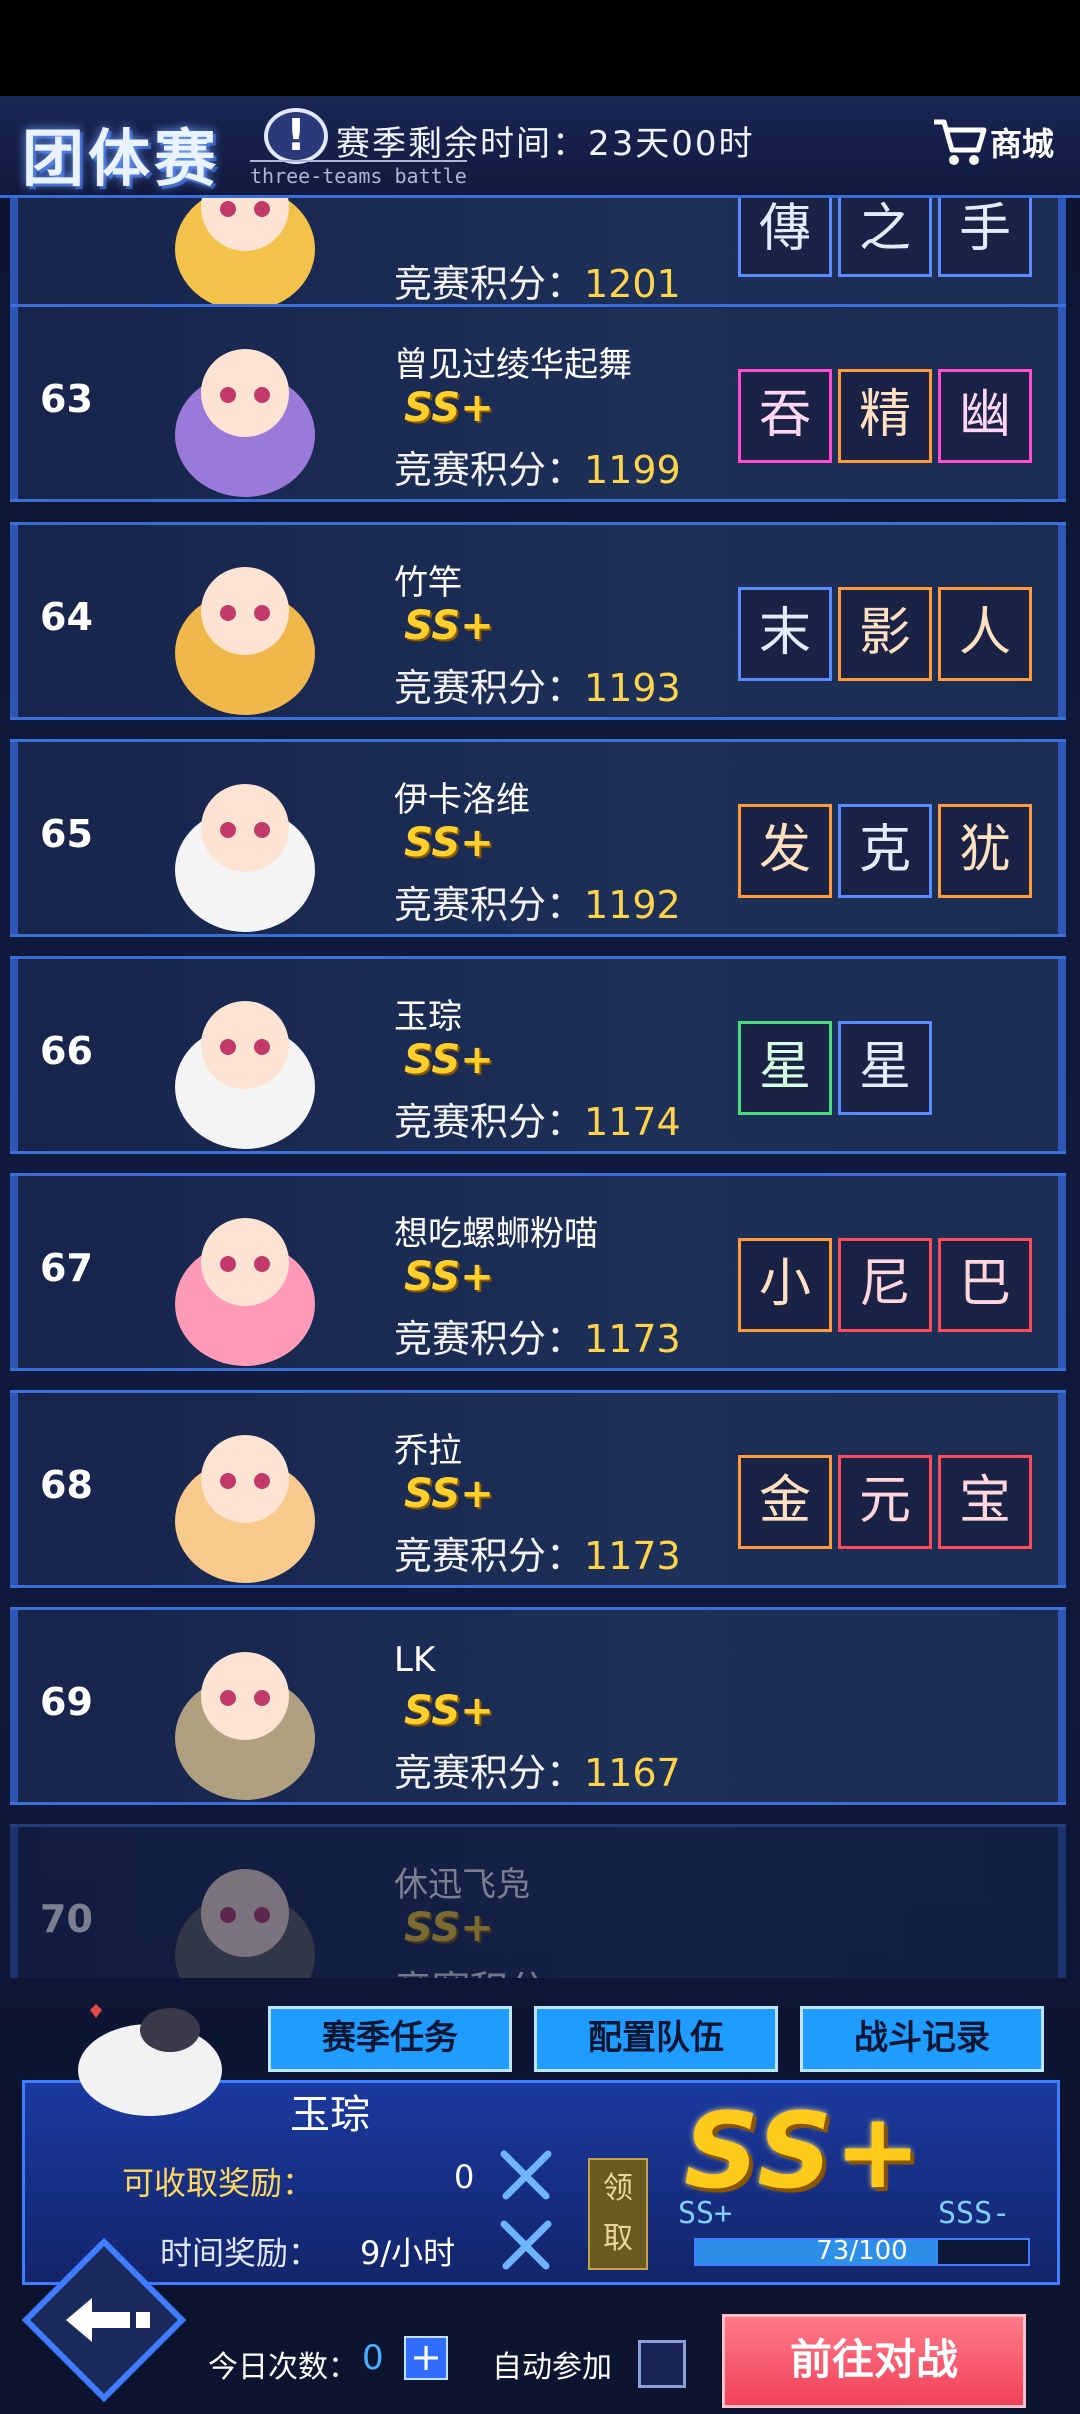 Image resolution: width=1080 pixels, height=2414 pixels. Describe the element at coordinates (218, 2183) in the screenshot. I see `reward-label: 可收取奖励：` at that location.